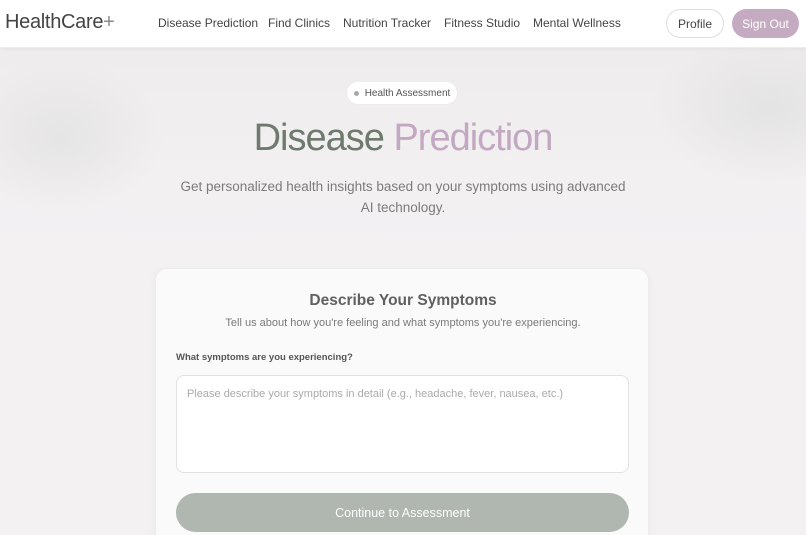 The height and width of the screenshot is (535, 806). I want to click on badge-dot-icon, so click(356, 93).